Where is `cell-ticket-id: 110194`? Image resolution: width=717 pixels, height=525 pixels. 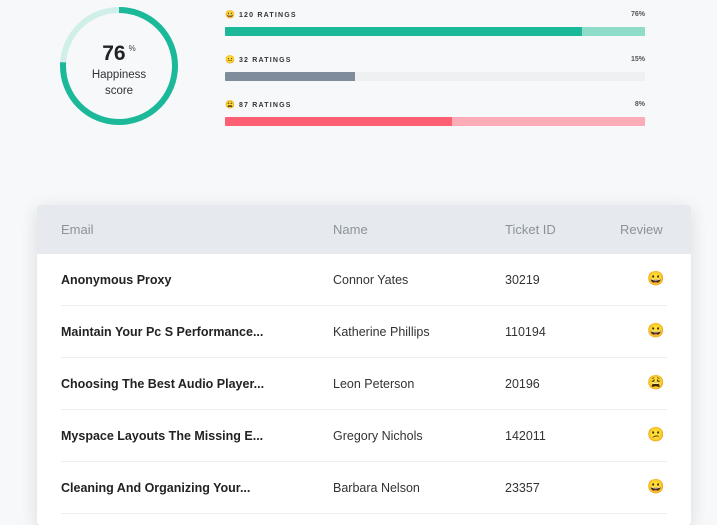
cell-ticket-id: 110194 is located at coordinates (525, 332).